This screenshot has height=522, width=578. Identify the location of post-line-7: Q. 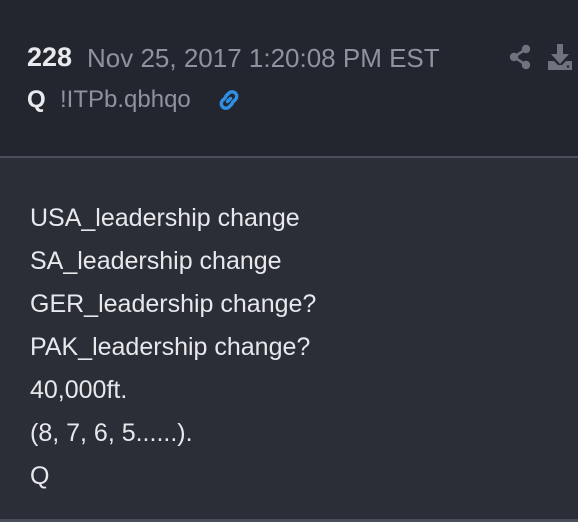
(40, 476).